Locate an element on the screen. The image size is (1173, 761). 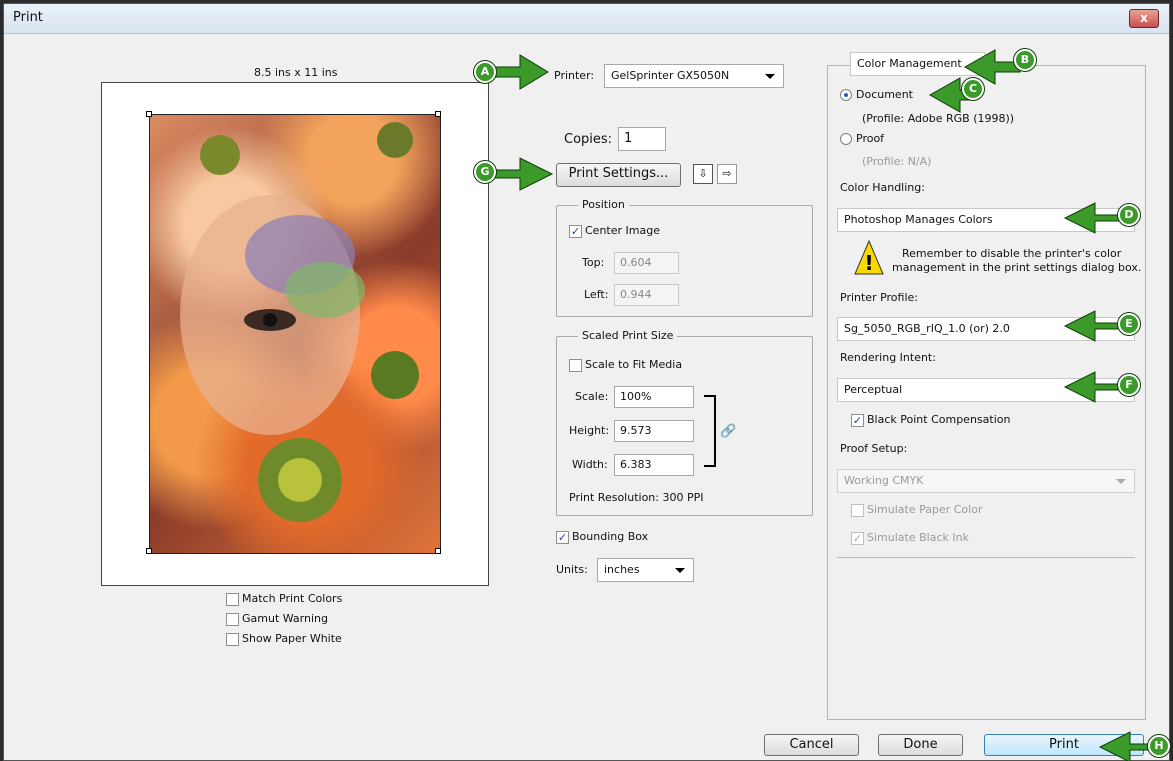
callout-f: F is located at coordinates (1129, 385).